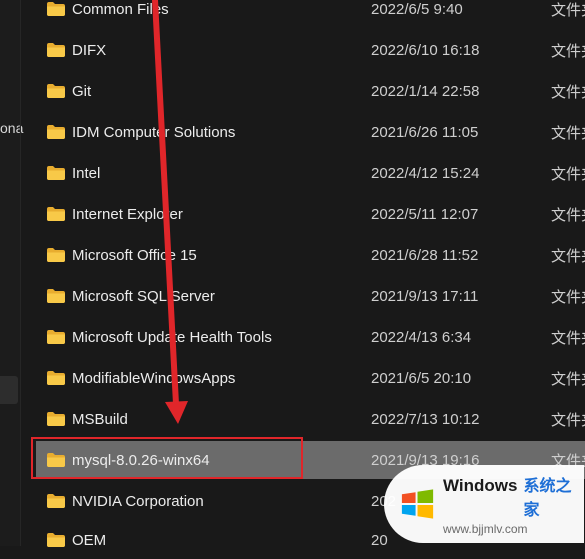 This screenshot has height=559, width=585. Describe the element at coordinates (82, 91) in the screenshot. I see `file-name: Git` at that location.